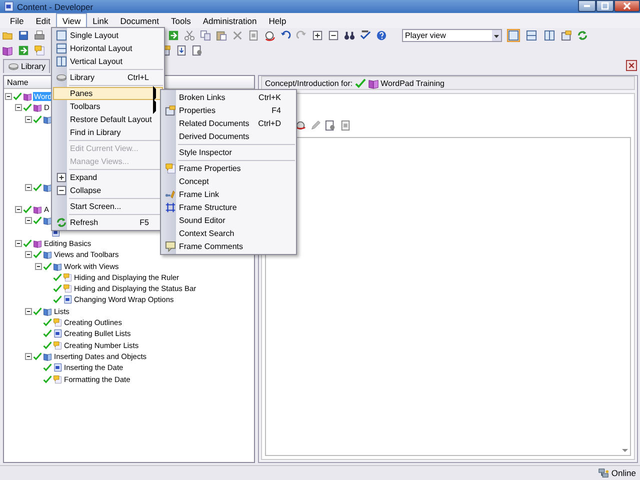  What do you see at coordinates (623, 473) in the screenshot?
I see `connection-status: Online` at bounding box center [623, 473].